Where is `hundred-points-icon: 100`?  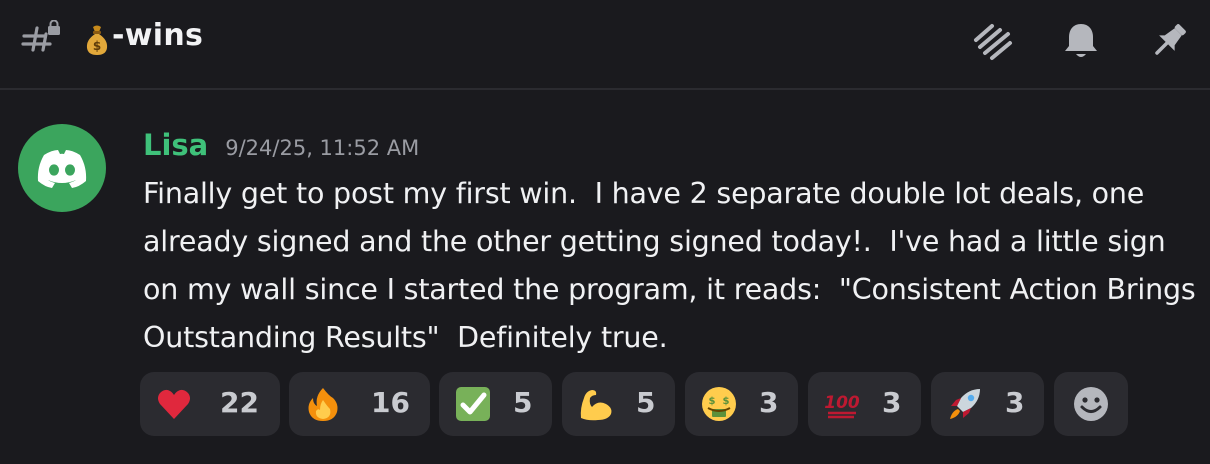 hundred-points-icon: 100 is located at coordinates (842, 406).